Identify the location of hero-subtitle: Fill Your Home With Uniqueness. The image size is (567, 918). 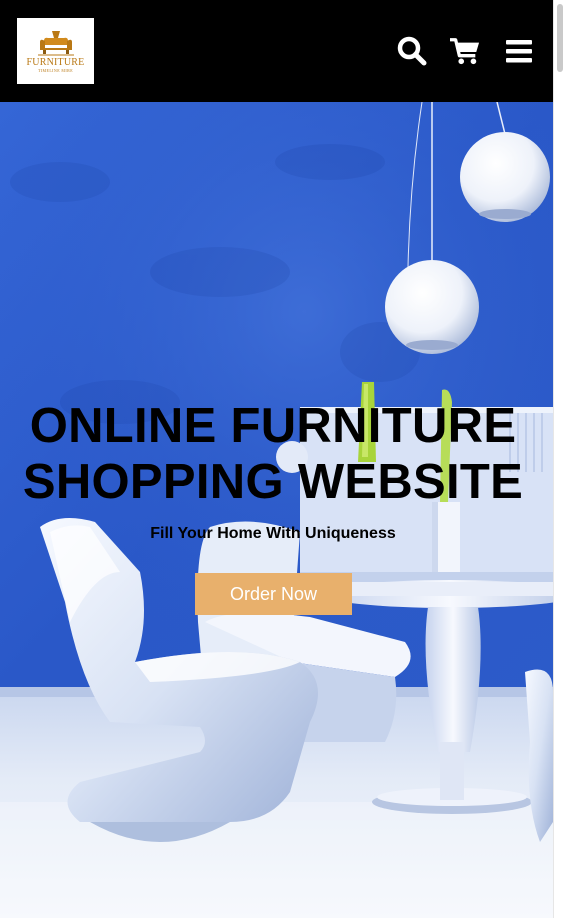
(273, 533).